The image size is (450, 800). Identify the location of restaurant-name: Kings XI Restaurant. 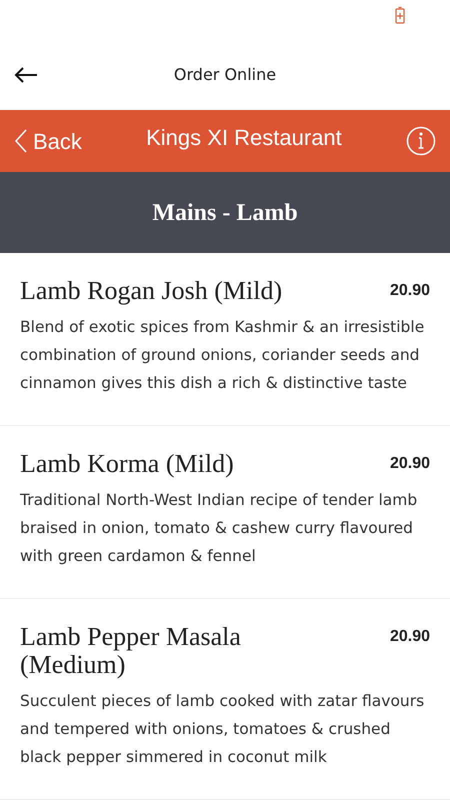
(244, 138).